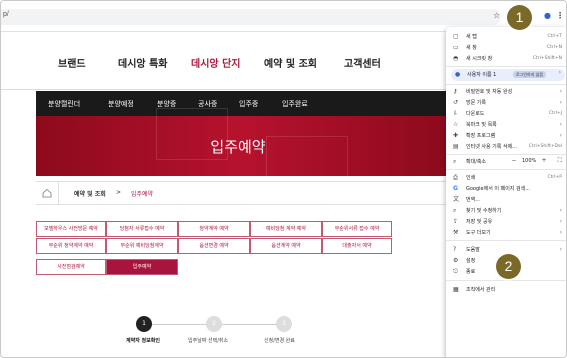 The height and width of the screenshot is (358, 567). I want to click on step-3-label: 신청/변경 완료, so click(279, 341).